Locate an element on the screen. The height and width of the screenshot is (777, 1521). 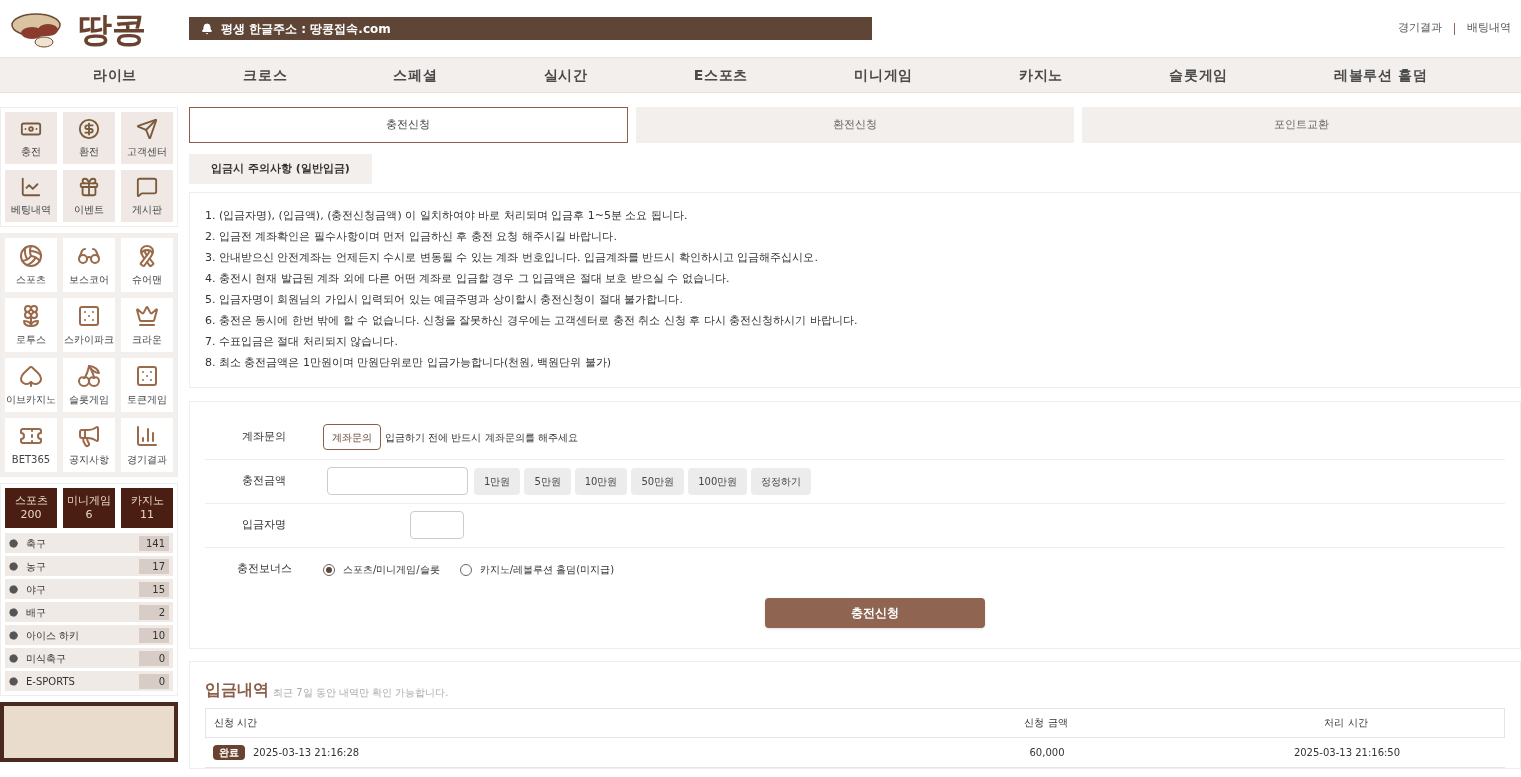
game-menu-item: 보스코어 is located at coordinates (89, 265).